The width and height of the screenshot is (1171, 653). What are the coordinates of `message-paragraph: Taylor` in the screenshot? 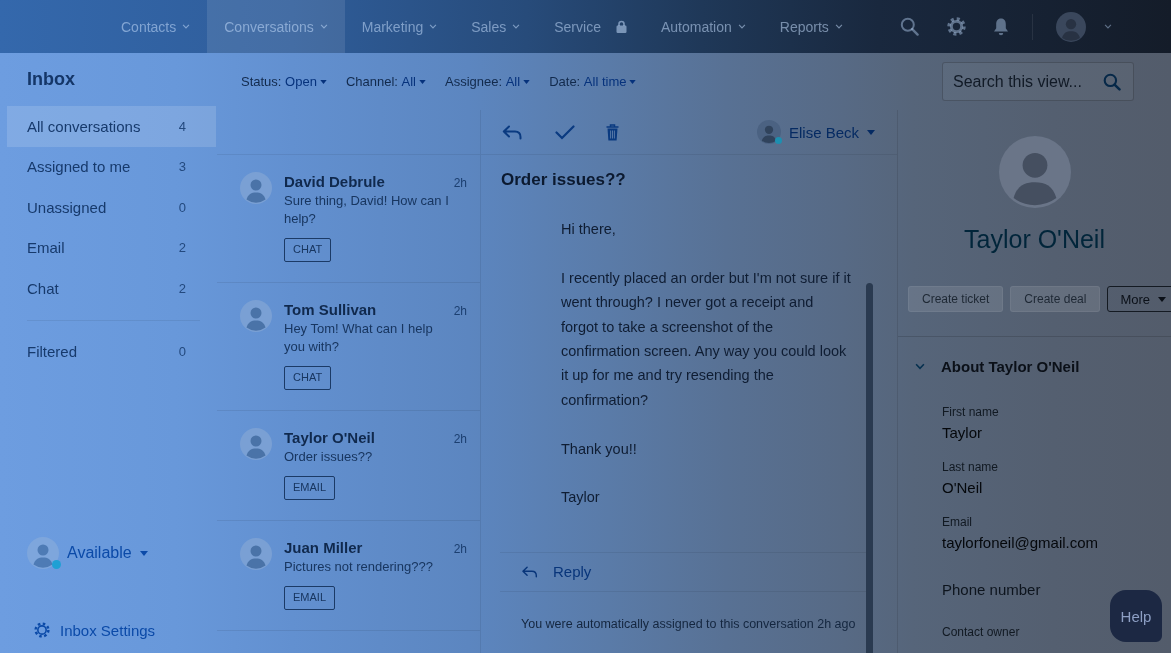 It's located at (581, 498).